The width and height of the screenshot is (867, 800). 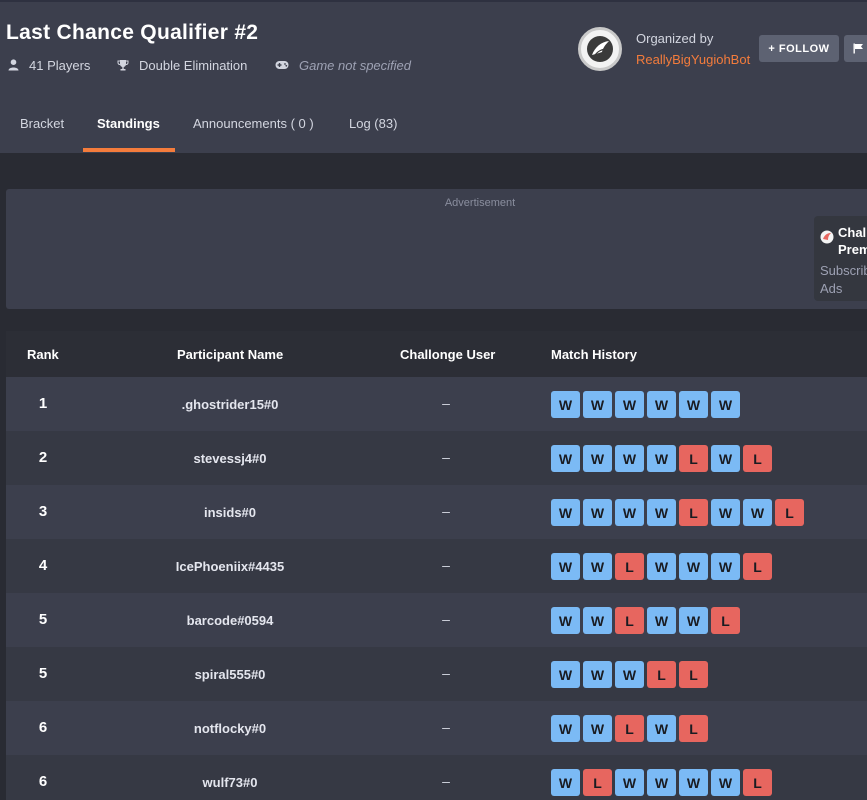 What do you see at coordinates (480, 203) in the screenshot?
I see `advertisement-label: Advertisement` at bounding box center [480, 203].